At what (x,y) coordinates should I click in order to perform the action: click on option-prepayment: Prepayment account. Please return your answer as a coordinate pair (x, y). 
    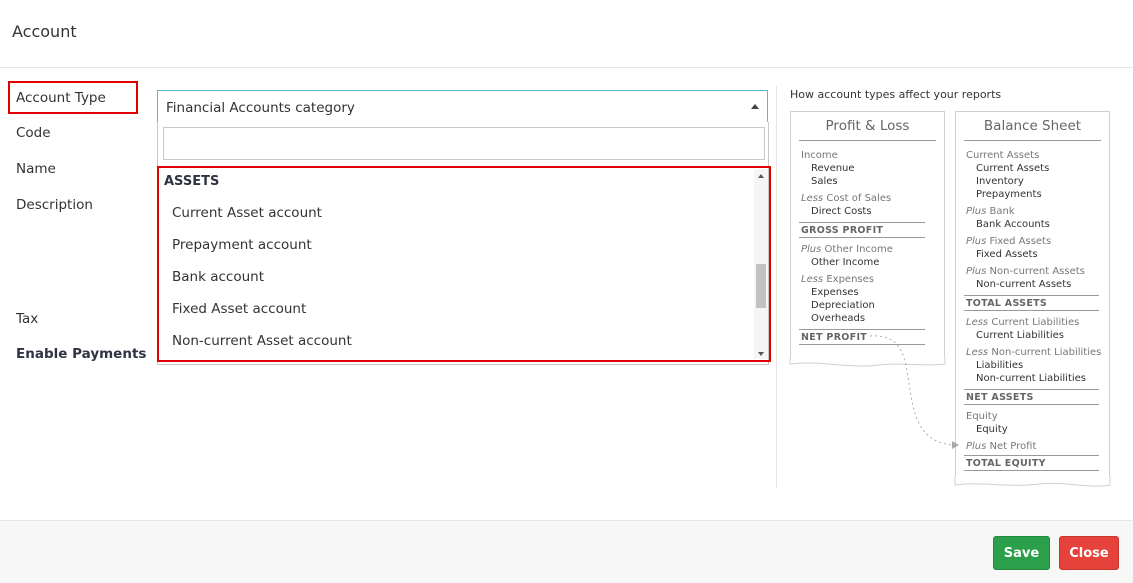
    Looking at the image, I should click on (242, 245).